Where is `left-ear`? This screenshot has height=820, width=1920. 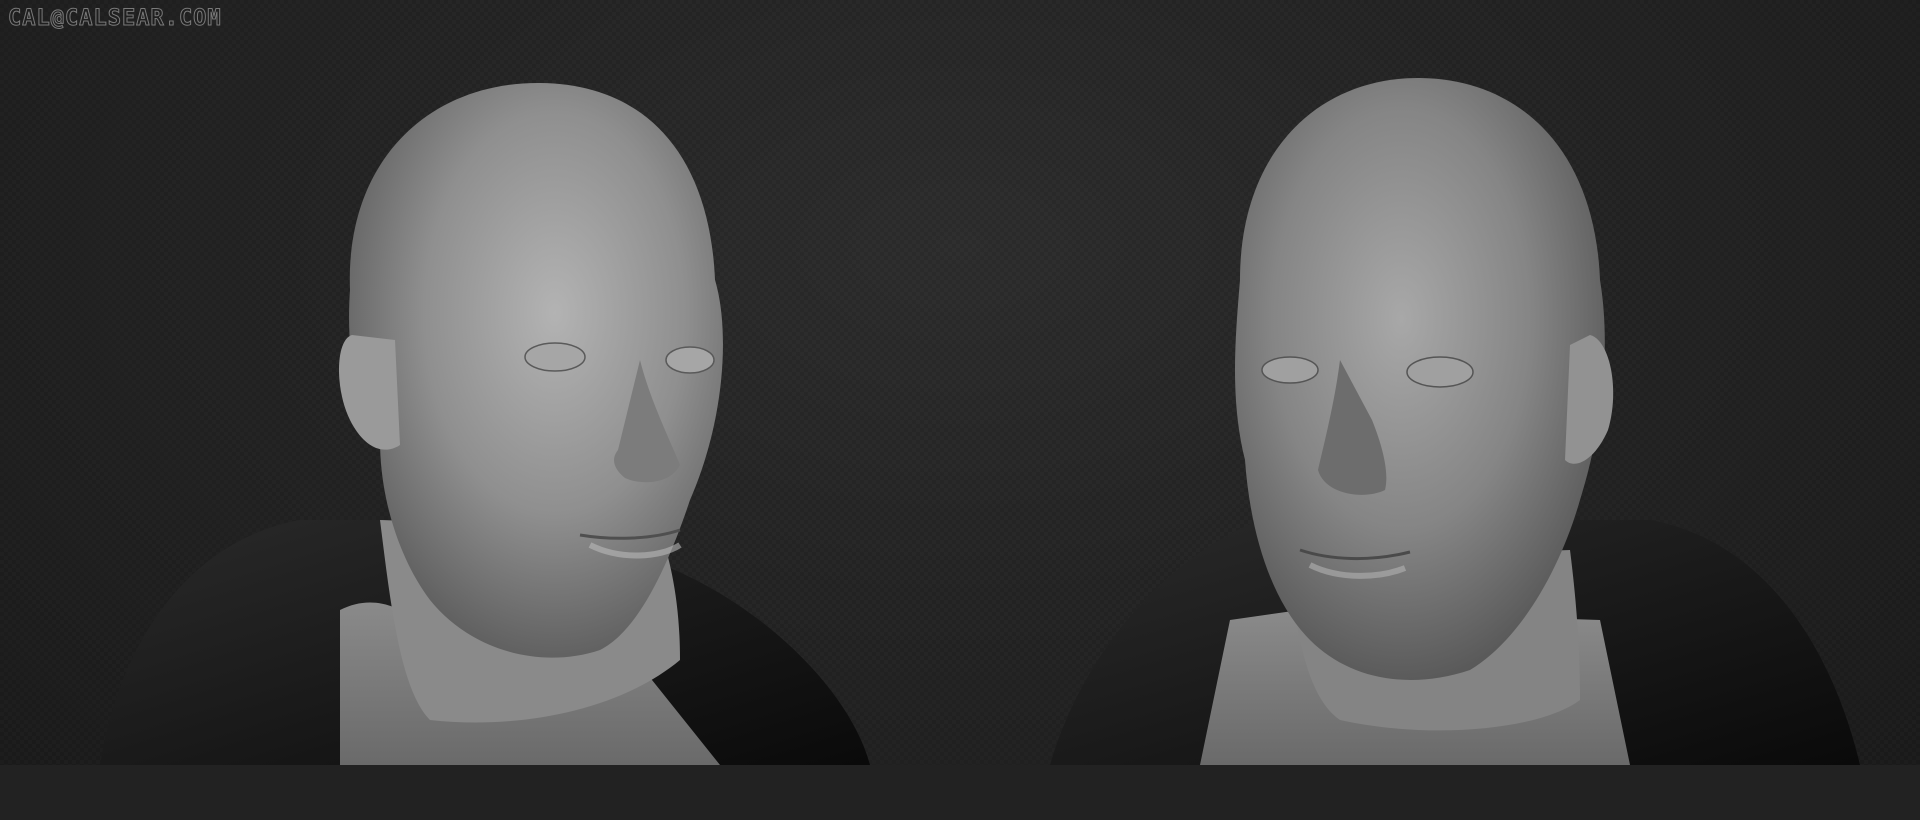
left-ear is located at coordinates (369, 392).